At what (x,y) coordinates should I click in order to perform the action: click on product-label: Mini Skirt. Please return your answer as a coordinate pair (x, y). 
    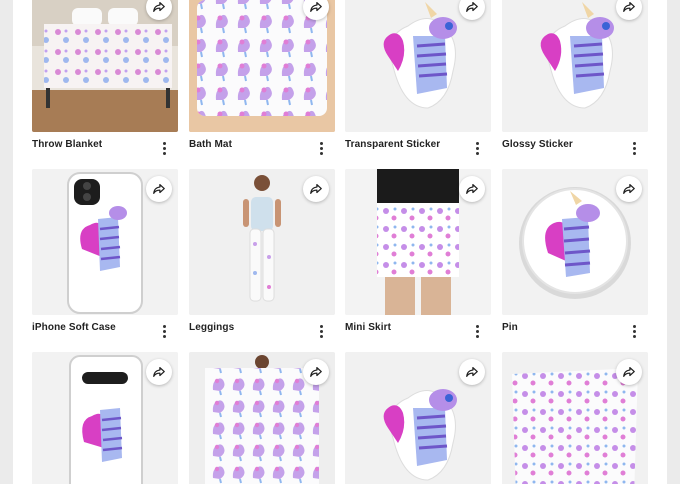
    Looking at the image, I should click on (368, 327).